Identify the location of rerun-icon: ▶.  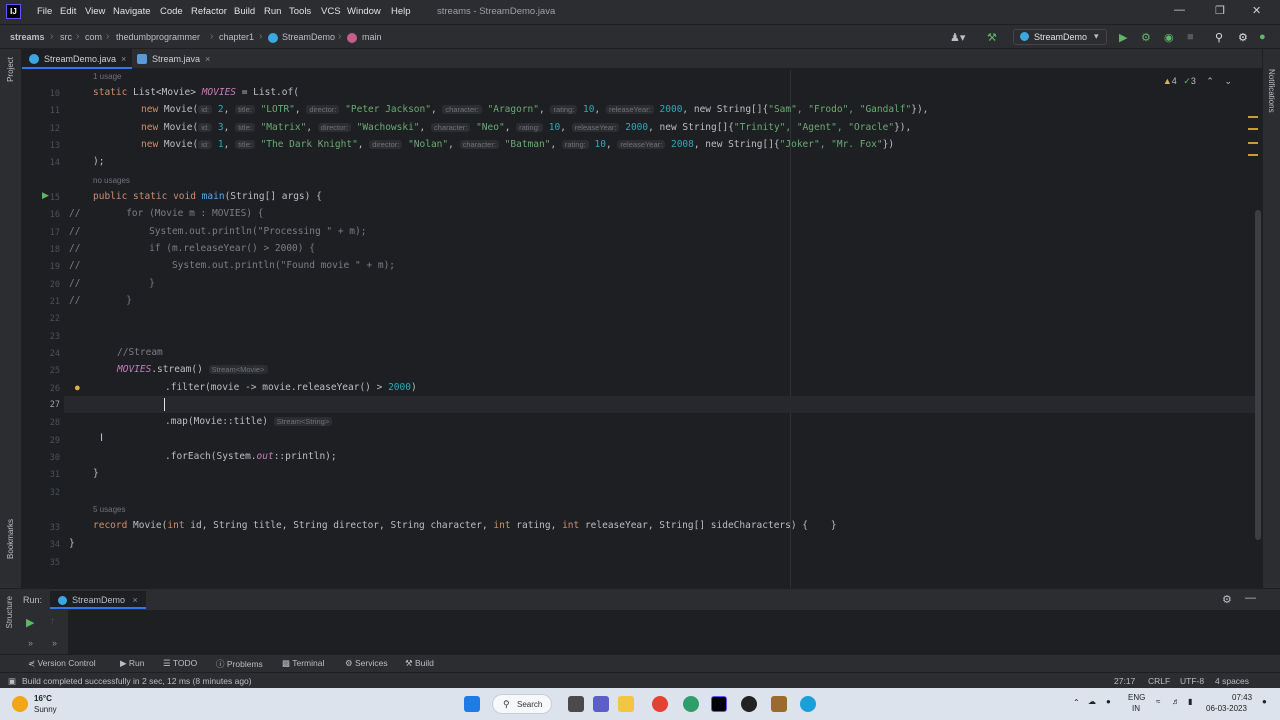
(30, 622).